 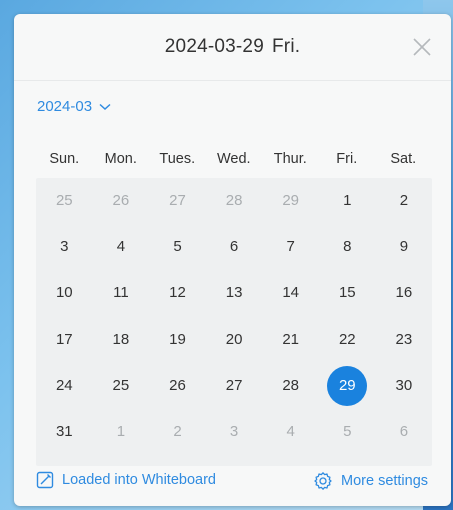 I want to click on month-label: 2024-03, so click(x=65, y=106).